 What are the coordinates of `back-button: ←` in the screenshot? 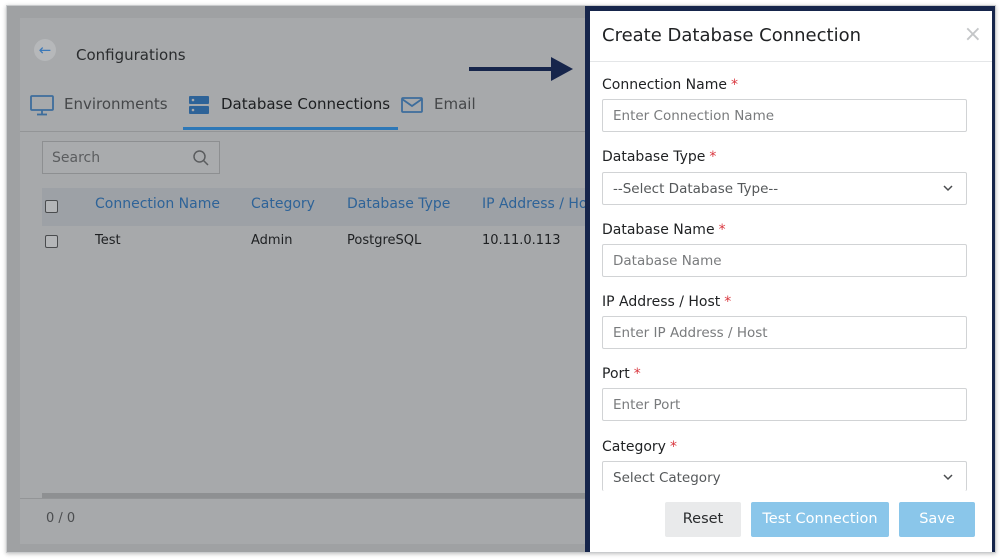 It's located at (45, 50).